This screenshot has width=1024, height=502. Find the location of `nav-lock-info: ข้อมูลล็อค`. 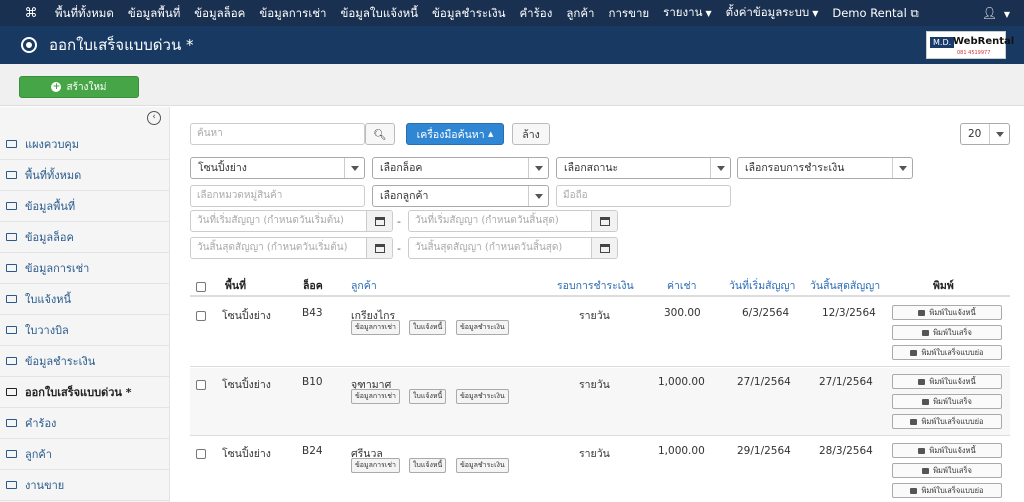

nav-lock-info: ข้อมูลล็อค is located at coordinates (219, 13).